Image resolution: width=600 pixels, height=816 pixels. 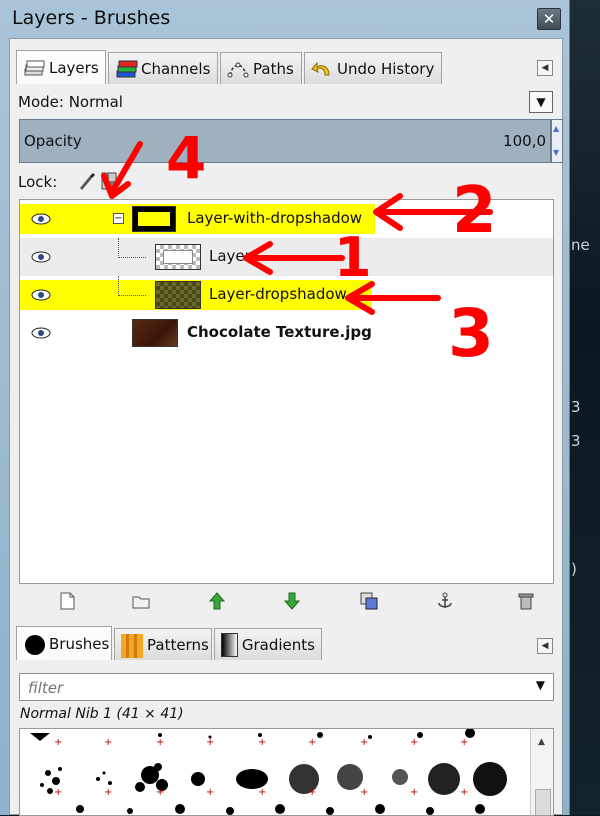 I want to click on layer-buttons-bar, so click(x=286, y=602).